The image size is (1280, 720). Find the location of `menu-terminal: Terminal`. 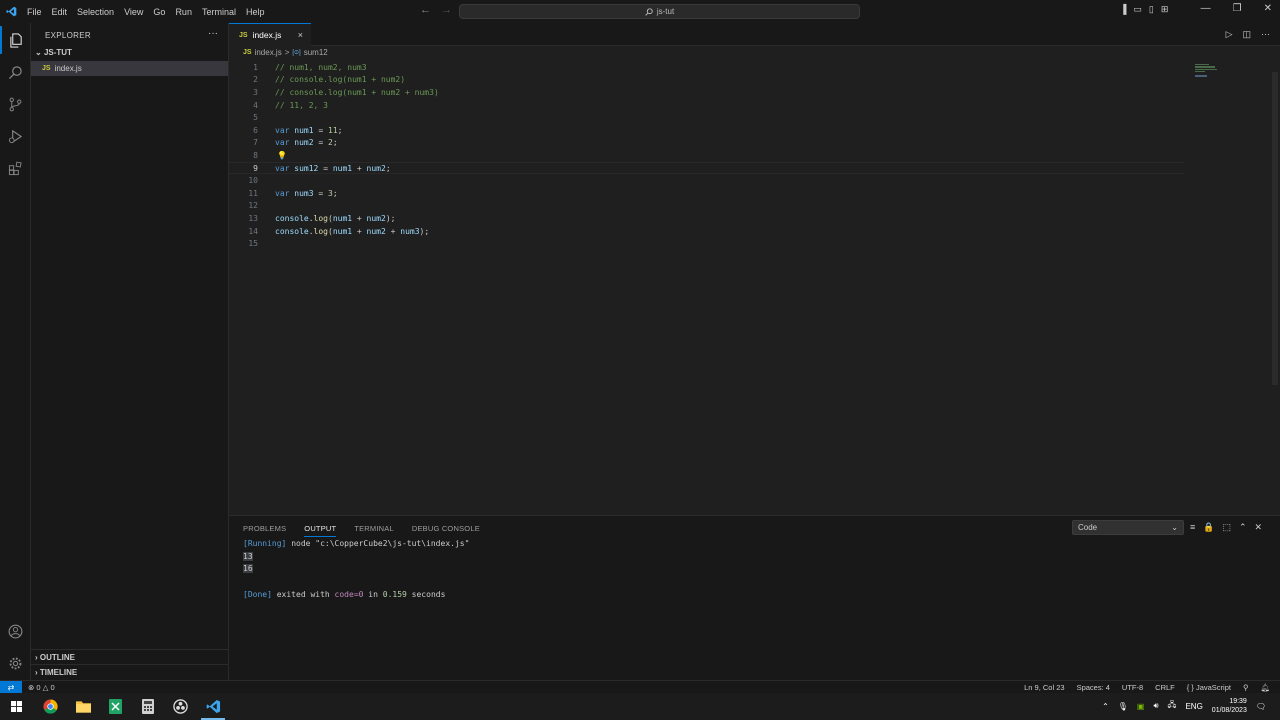

menu-terminal: Terminal is located at coordinates (219, 12).